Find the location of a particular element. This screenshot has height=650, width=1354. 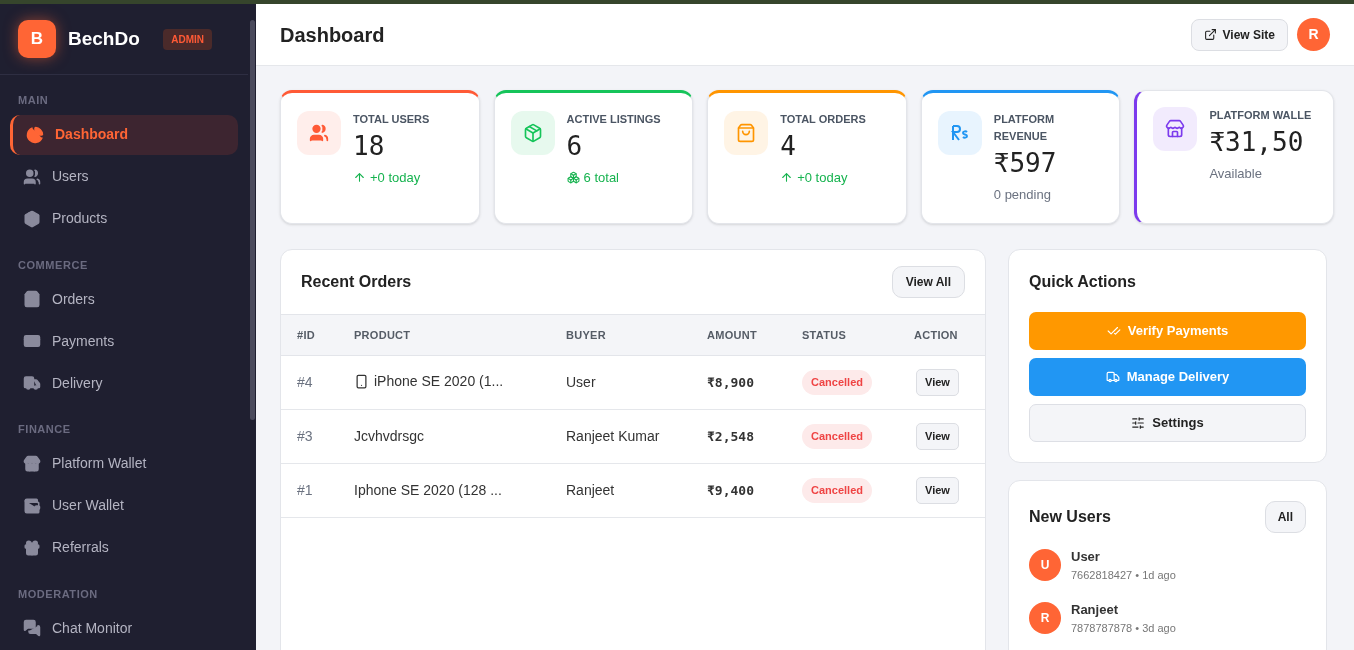

sliders-icon is located at coordinates (1138, 423).